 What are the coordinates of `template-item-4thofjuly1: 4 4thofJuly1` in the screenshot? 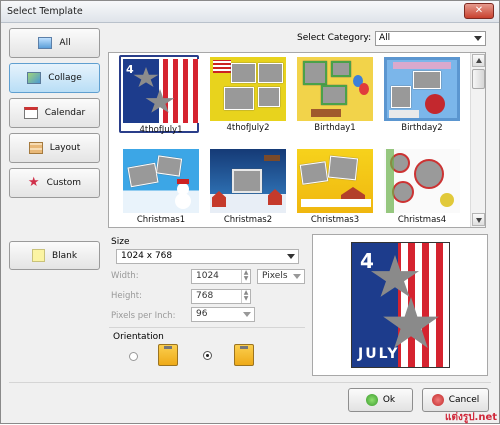 It's located at (159, 95).